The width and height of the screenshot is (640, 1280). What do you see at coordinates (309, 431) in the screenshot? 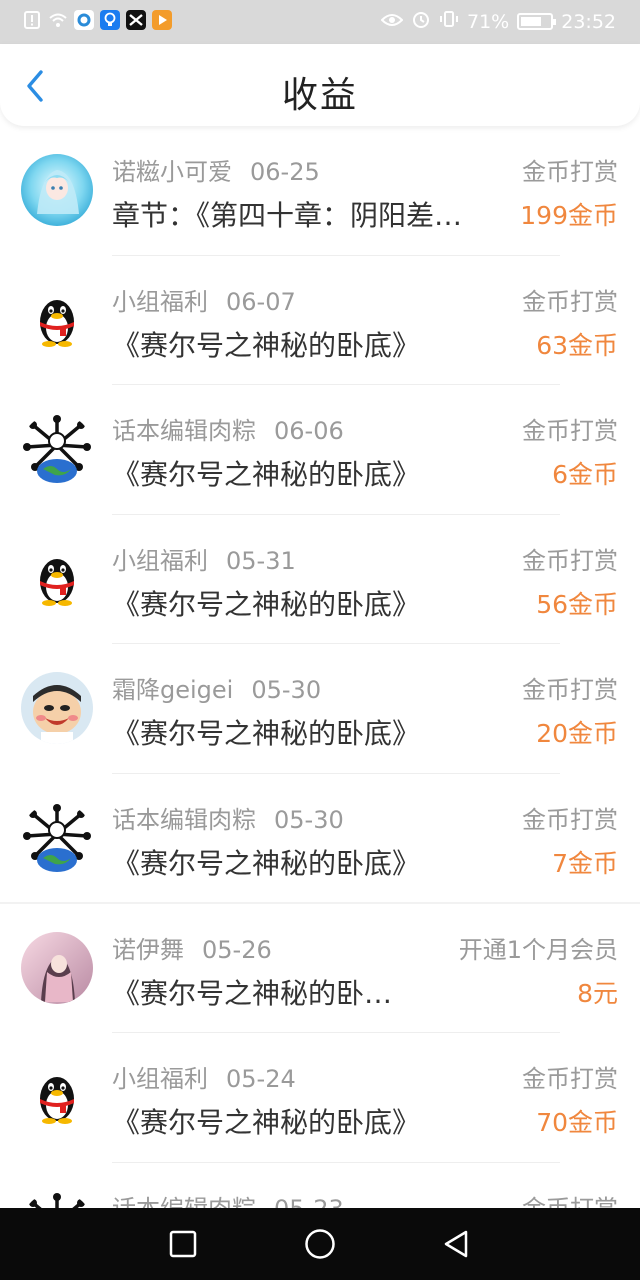
I see `row-date: 06-06` at bounding box center [309, 431].